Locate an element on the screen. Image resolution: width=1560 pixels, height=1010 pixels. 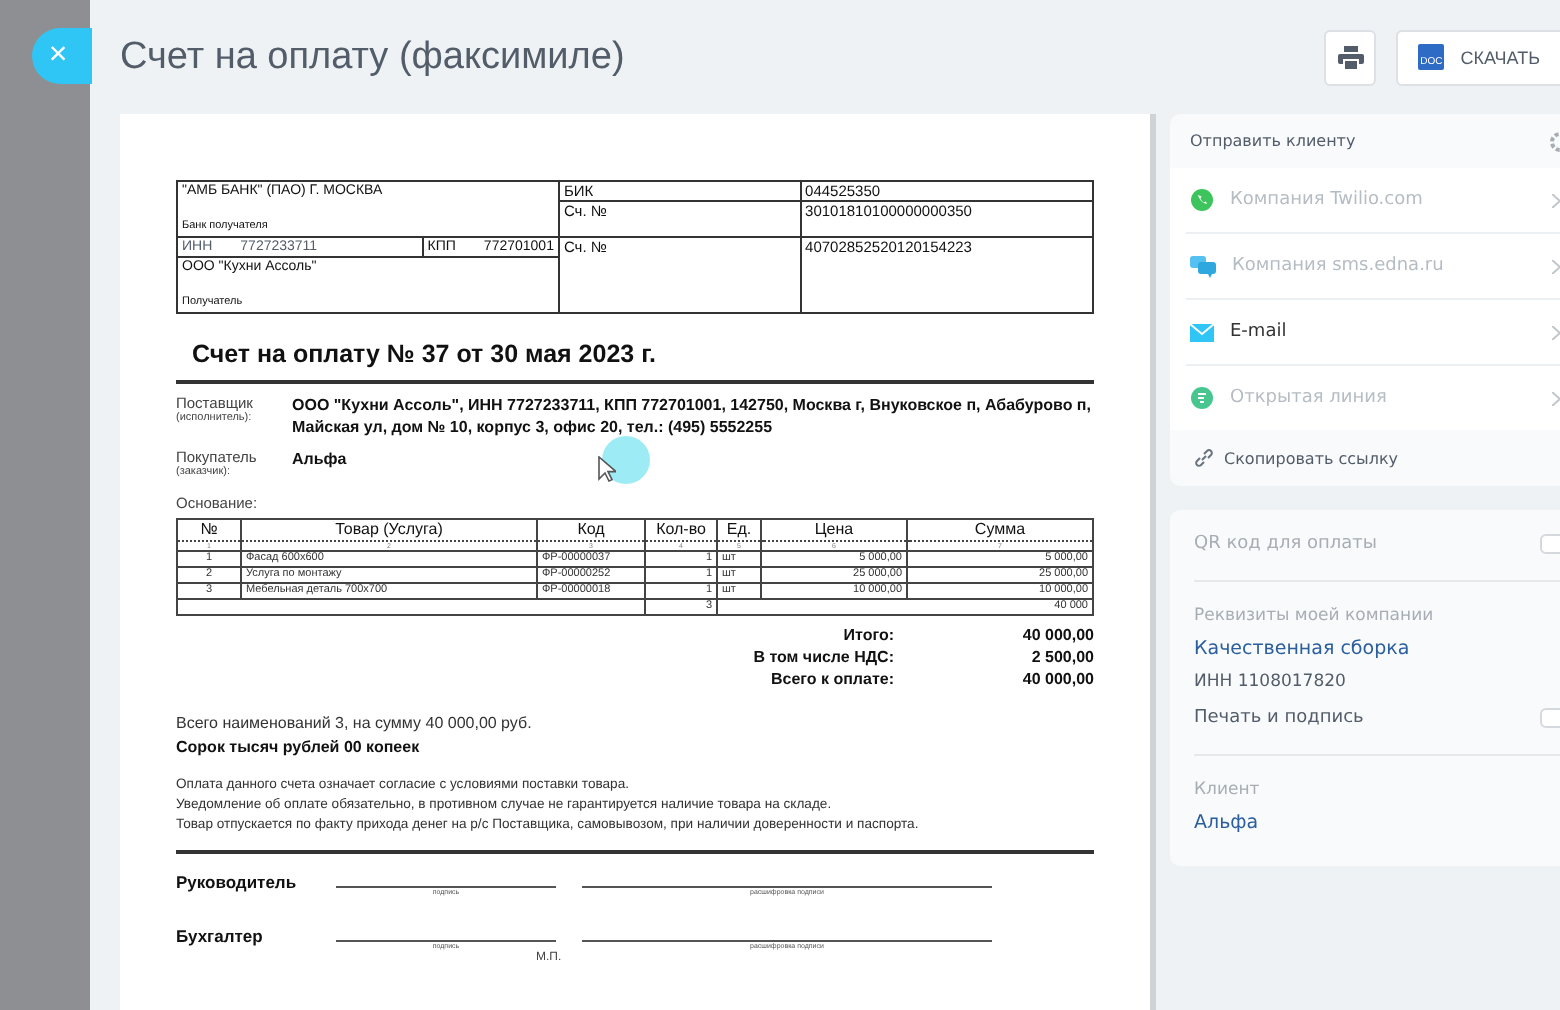
chat-bubbles-icon is located at coordinates (1203, 266).